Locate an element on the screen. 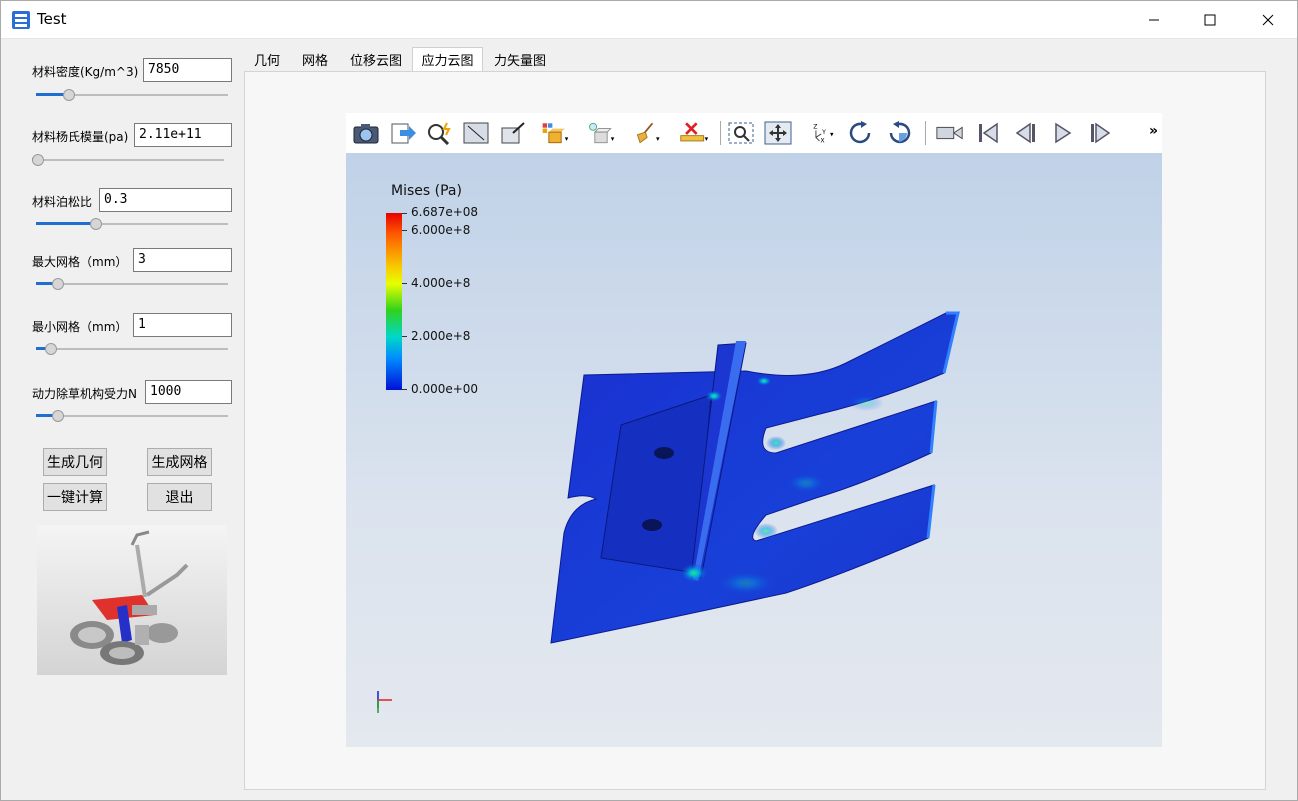 The image size is (1298, 801). app-icon is located at coordinates (21, 20).